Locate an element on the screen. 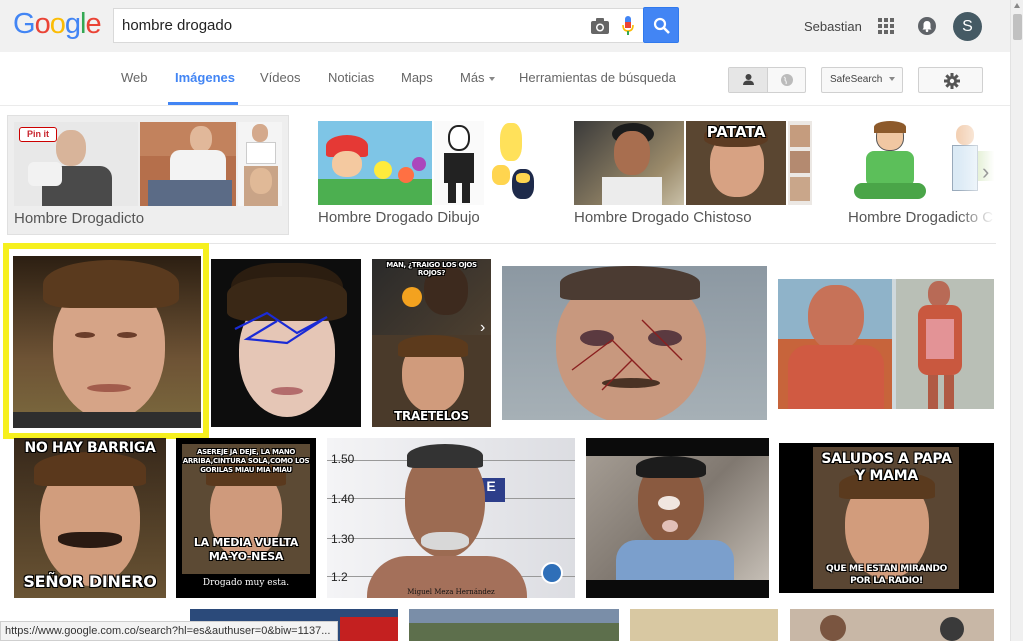 The width and height of the screenshot is (1023, 641). settings-button is located at coordinates (950, 80).